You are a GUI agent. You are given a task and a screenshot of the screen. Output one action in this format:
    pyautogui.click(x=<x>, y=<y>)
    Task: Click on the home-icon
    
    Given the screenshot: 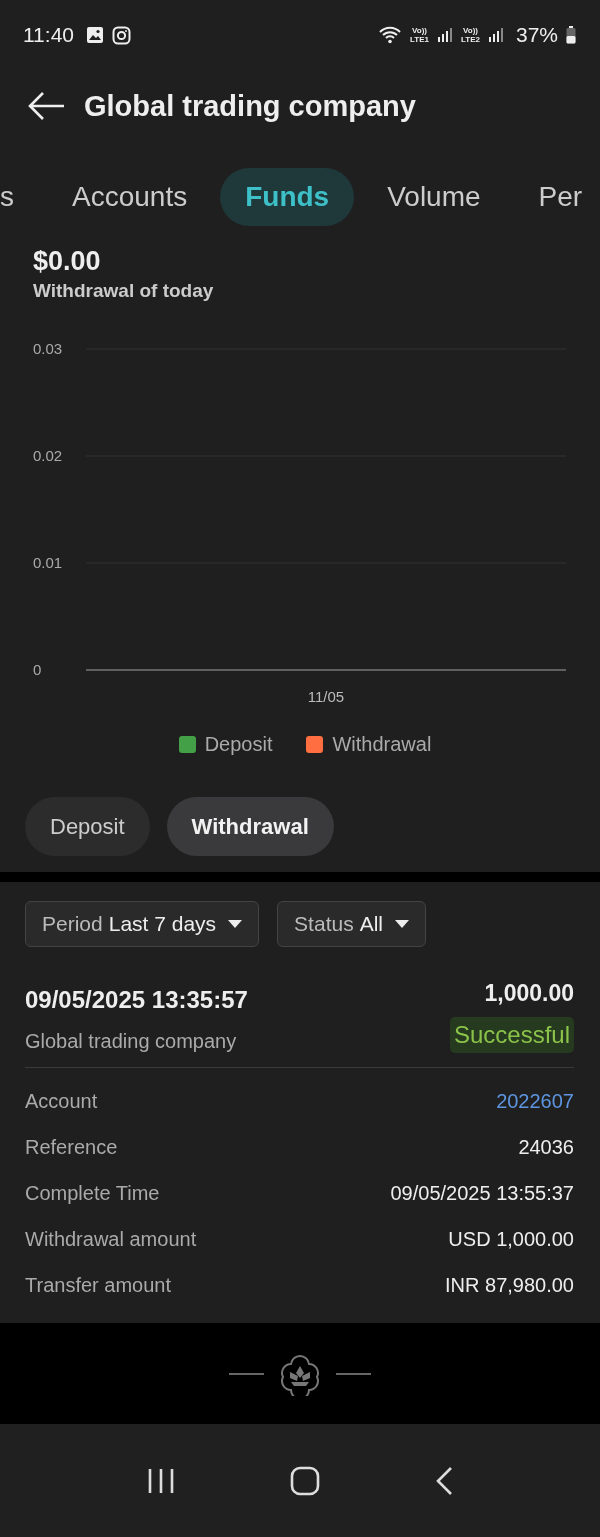 What is the action you would take?
    pyautogui.click(x=305, y=1480)
    